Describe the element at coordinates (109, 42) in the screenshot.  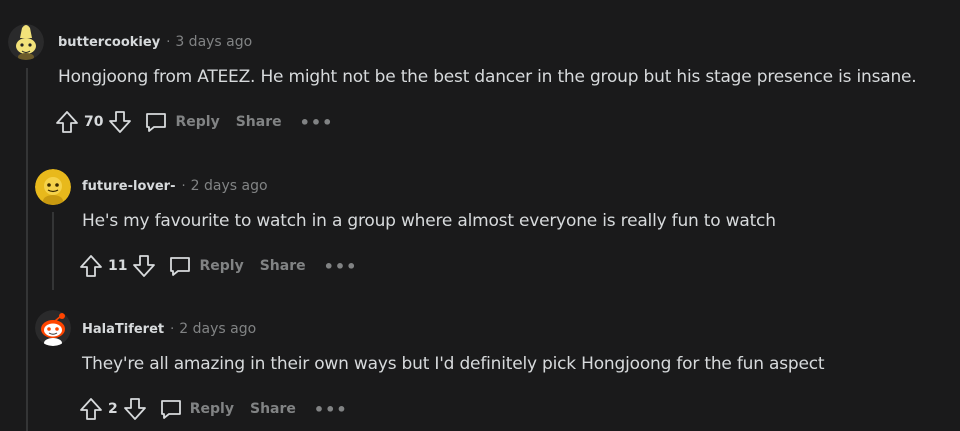
I see `comment-username: buttercookiey` at that location.